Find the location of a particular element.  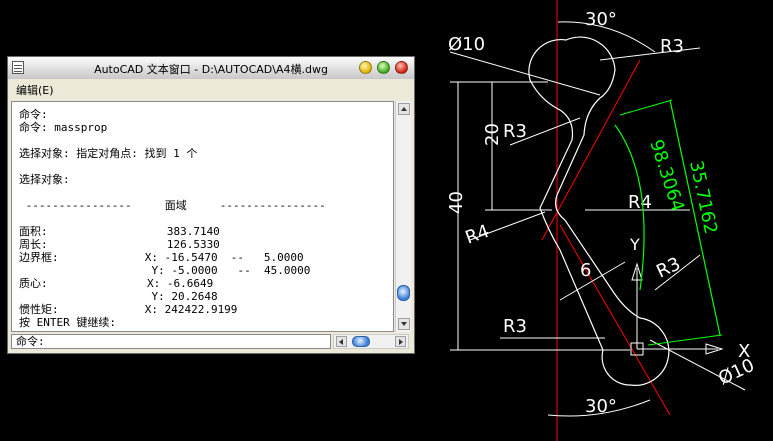

text-line: 周长: 126.5330 is located at coordinates (119, 244).